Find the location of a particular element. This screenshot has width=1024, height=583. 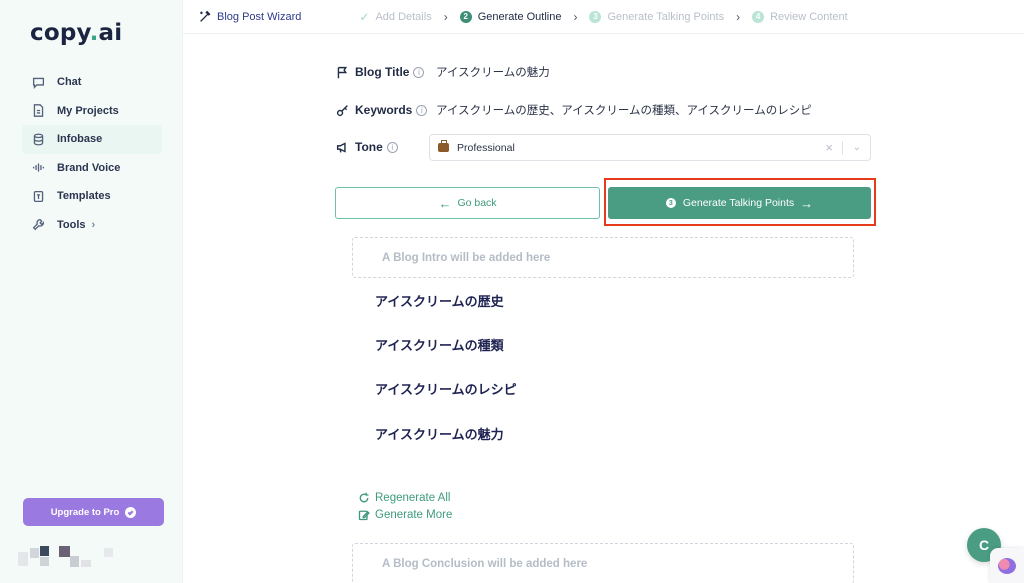

step-label: Generate Outline is located at coordinates (519, 16).